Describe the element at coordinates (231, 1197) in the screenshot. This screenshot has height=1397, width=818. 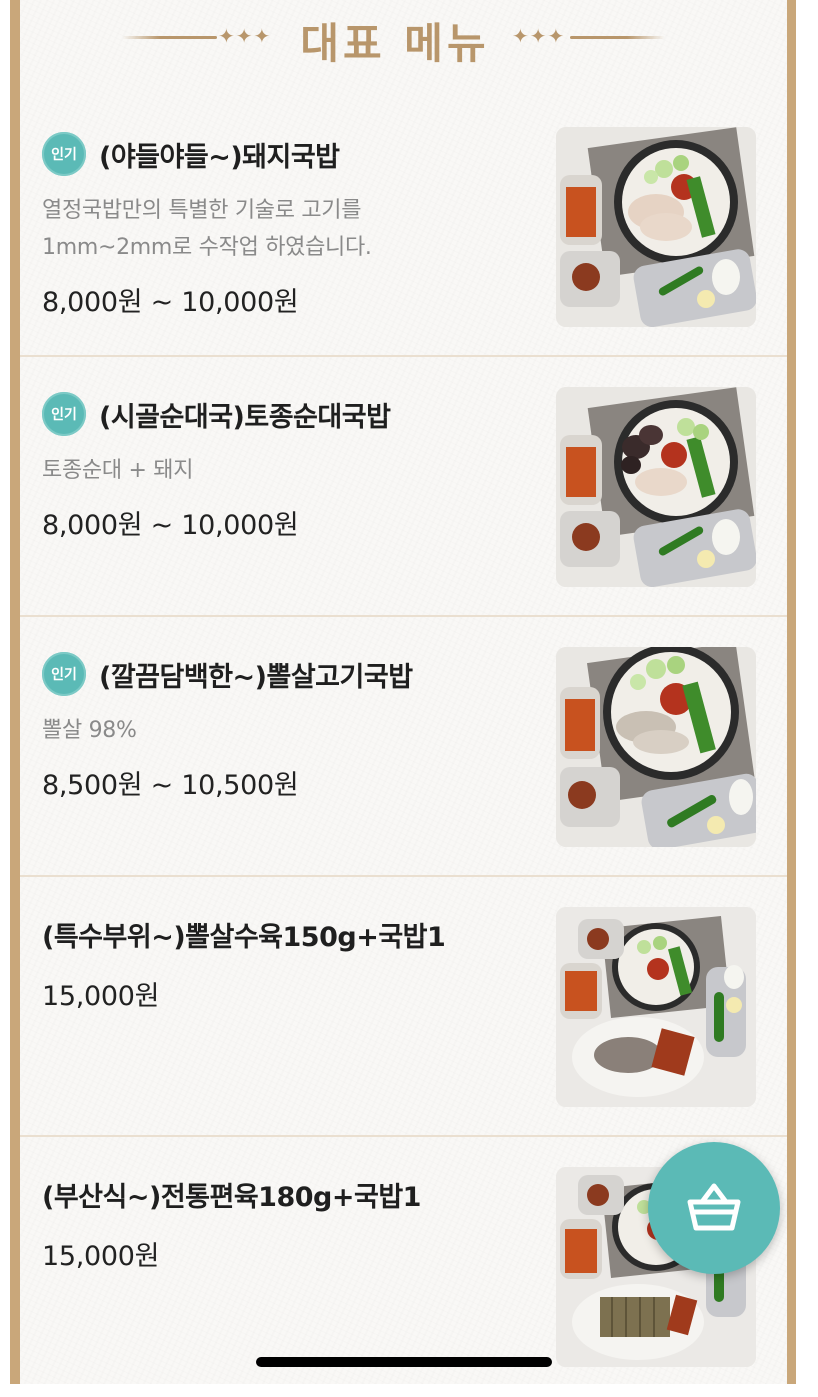
I see `menu-item-name: (부산식~)전통편육180g+국밥1` at that location.